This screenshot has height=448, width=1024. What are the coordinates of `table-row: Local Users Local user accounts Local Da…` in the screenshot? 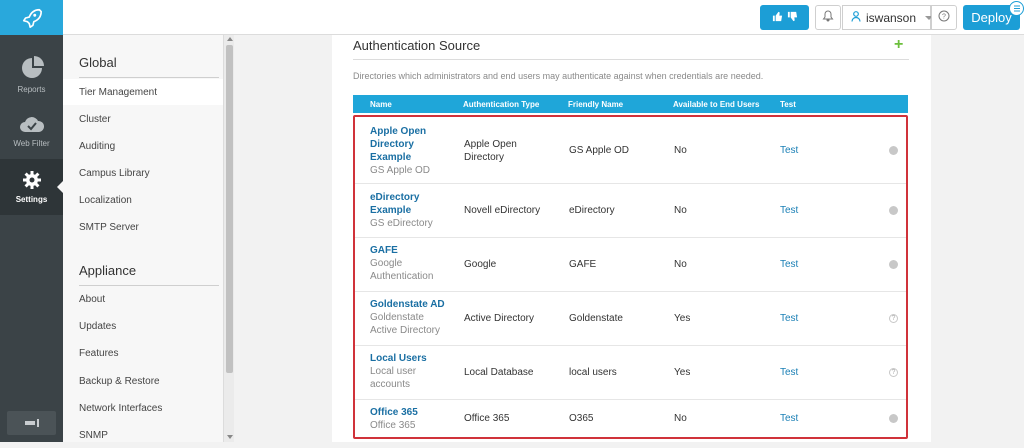 It's located at (630, 373).